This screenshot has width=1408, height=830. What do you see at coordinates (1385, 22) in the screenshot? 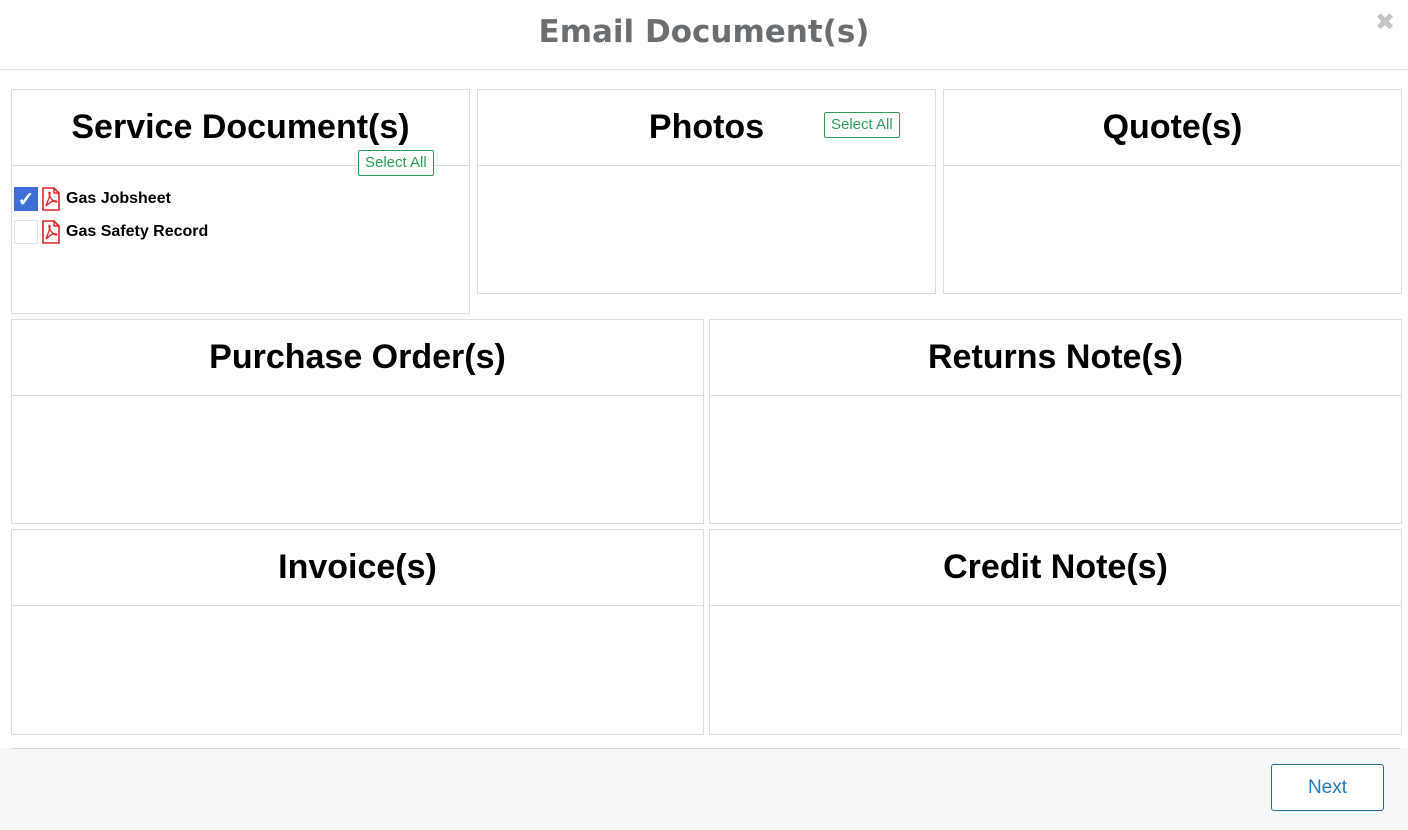
I see `close-icon: ✖` at bounding box center [1385, 22].